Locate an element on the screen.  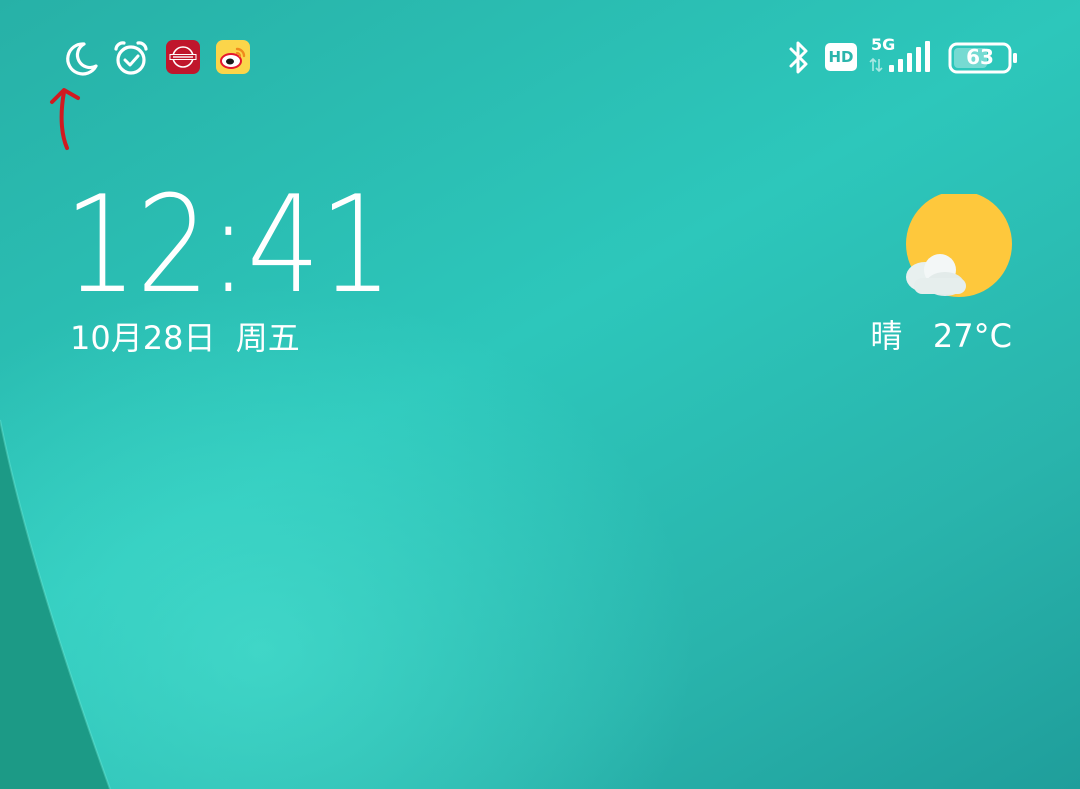
alarm-clock-icon is located at coordinates (131, 58).